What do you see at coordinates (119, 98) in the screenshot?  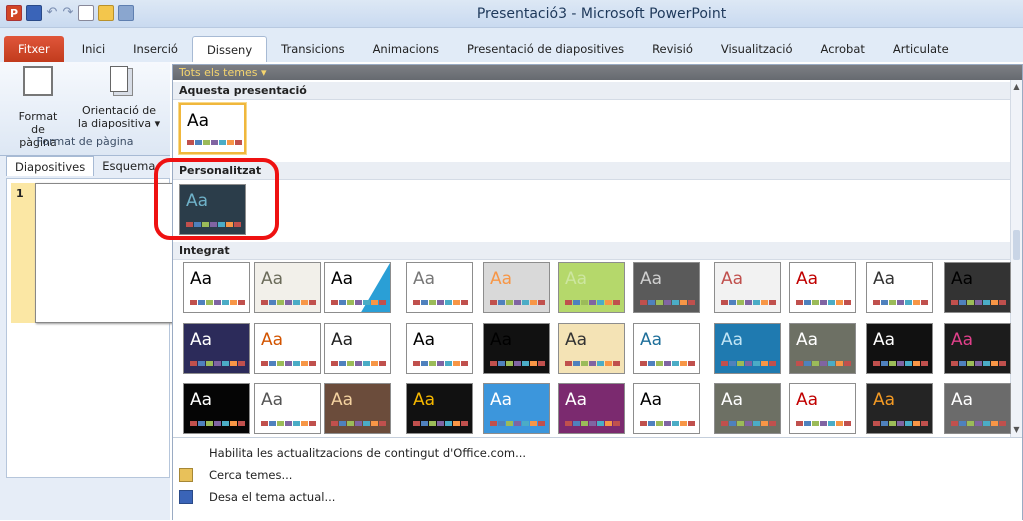 I see `slide-orientation-button: Orientació de la diapositiva ▾` at bounding box center [119, 98].